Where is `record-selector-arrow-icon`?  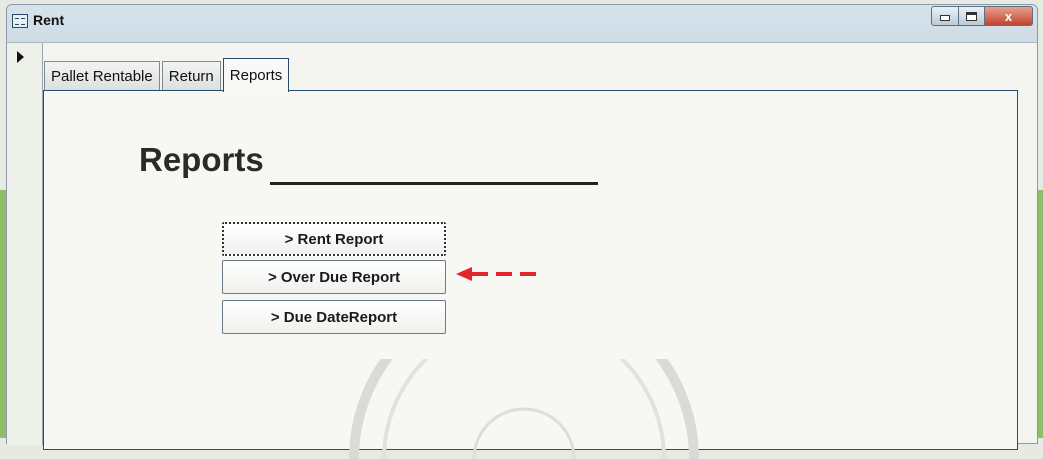 record-selector-arrow-icon is located at coordinates (20, 57).